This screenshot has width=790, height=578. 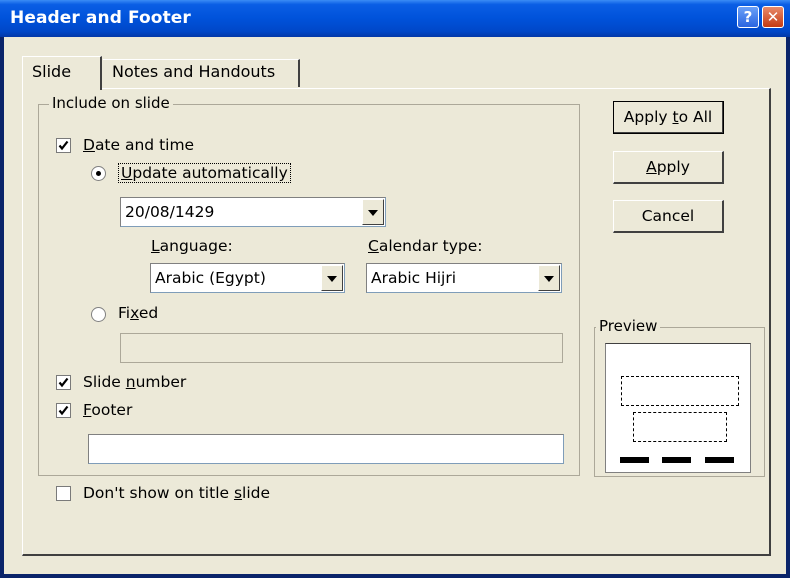 I want to click on preview-title-placeholder, so click(x=680, y=391).